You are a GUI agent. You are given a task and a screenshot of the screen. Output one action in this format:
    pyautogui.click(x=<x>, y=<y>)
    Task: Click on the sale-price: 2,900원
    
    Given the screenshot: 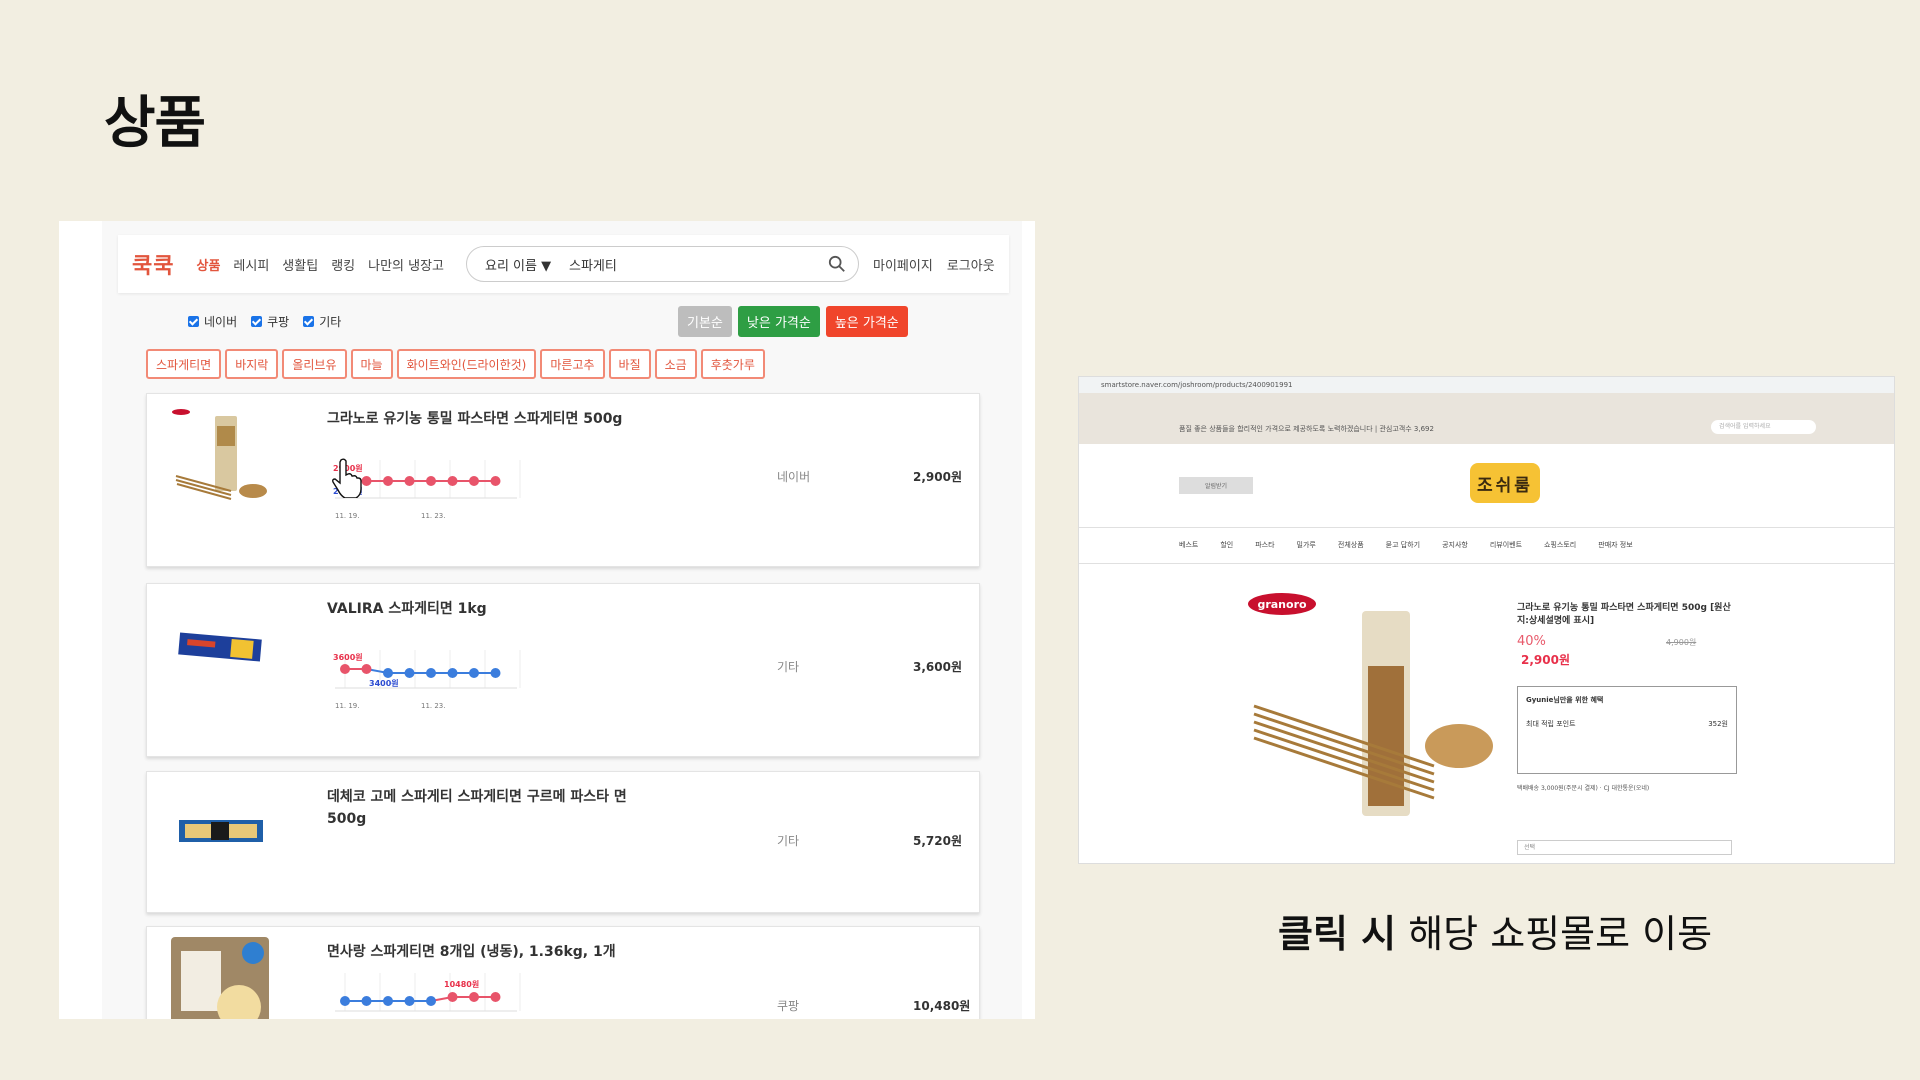 What is the action you would take?
    pyautogui.click(x=1545, y=660)
    